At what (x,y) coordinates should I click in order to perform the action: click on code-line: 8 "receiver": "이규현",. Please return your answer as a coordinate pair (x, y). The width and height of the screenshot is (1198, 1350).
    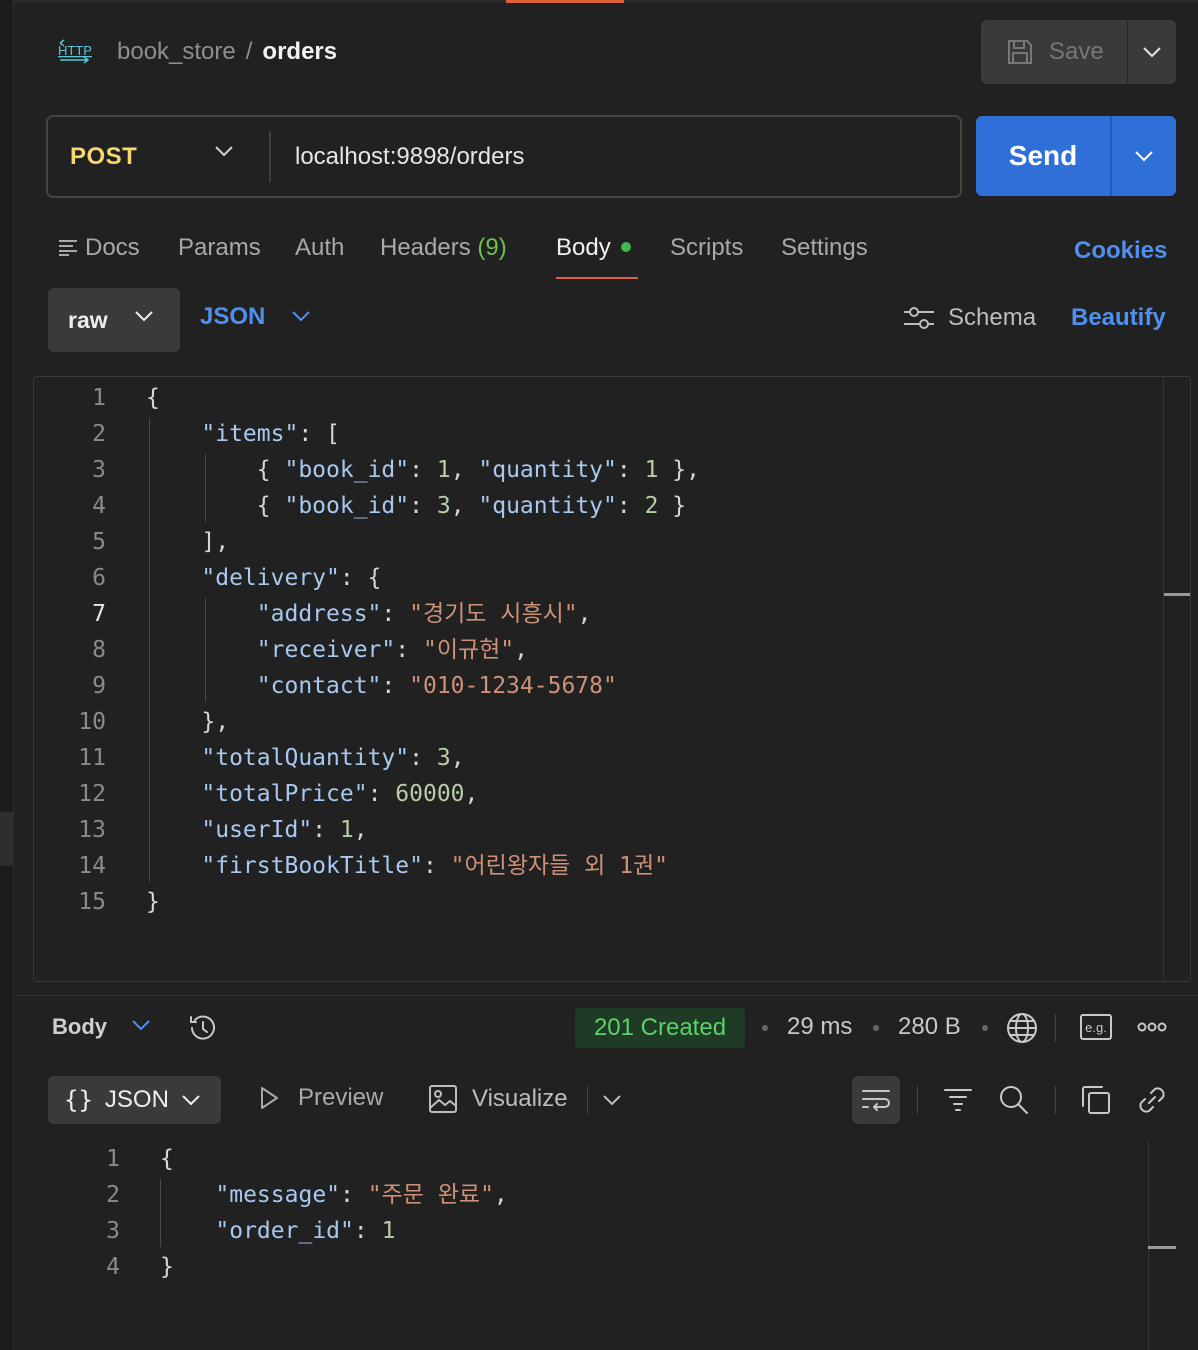
    Looking at the image, I should click on (594, 650).